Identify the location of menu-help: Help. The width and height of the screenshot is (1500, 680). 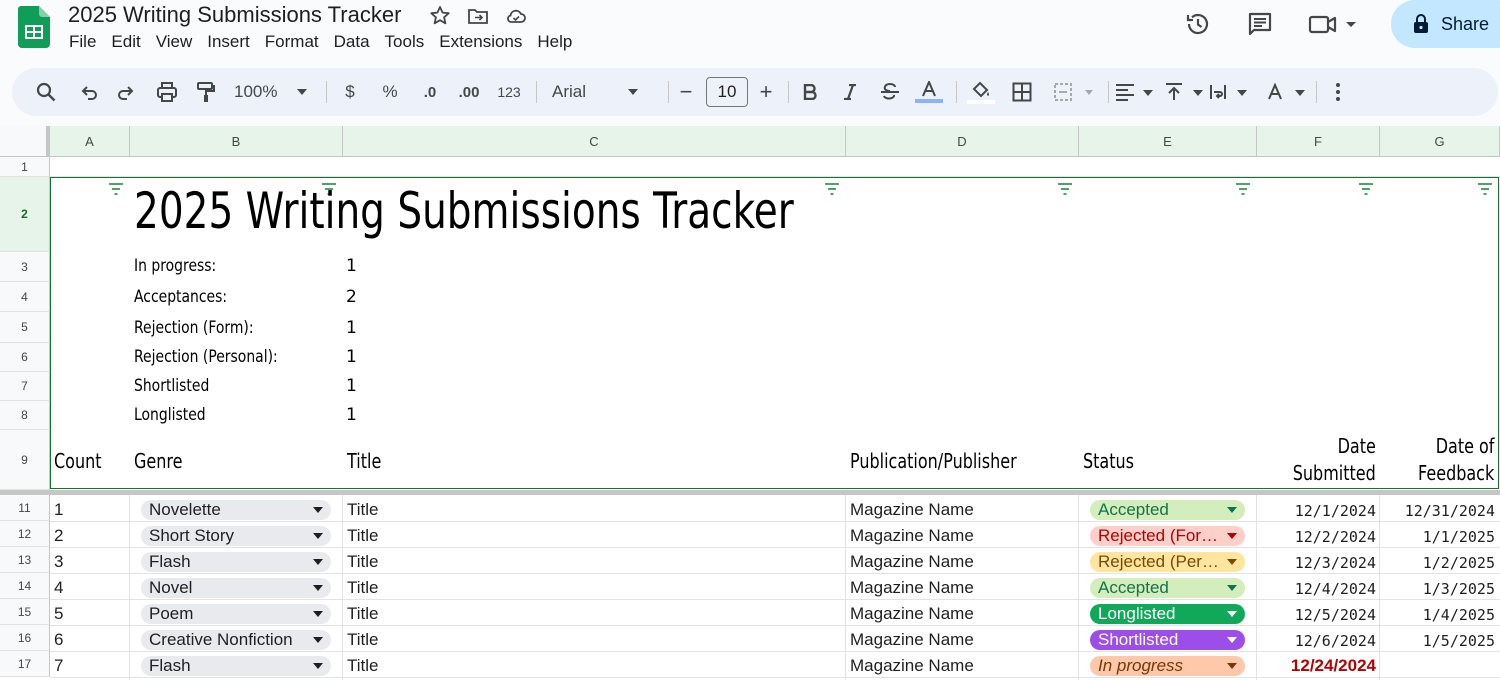
(554, 42).